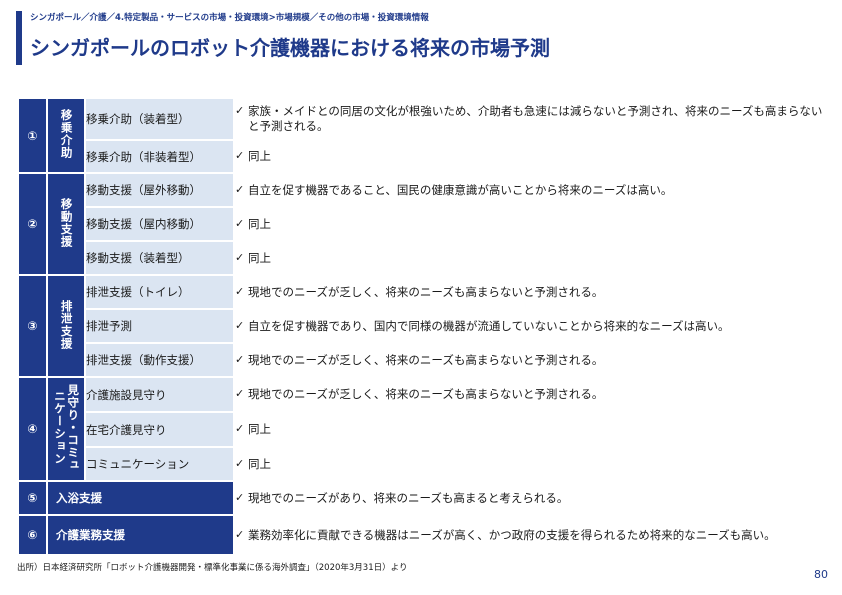  Describe the element at coordinates (159, 429) in the screenshot. I see `item-cell: 在宅介護見守り` at that location.